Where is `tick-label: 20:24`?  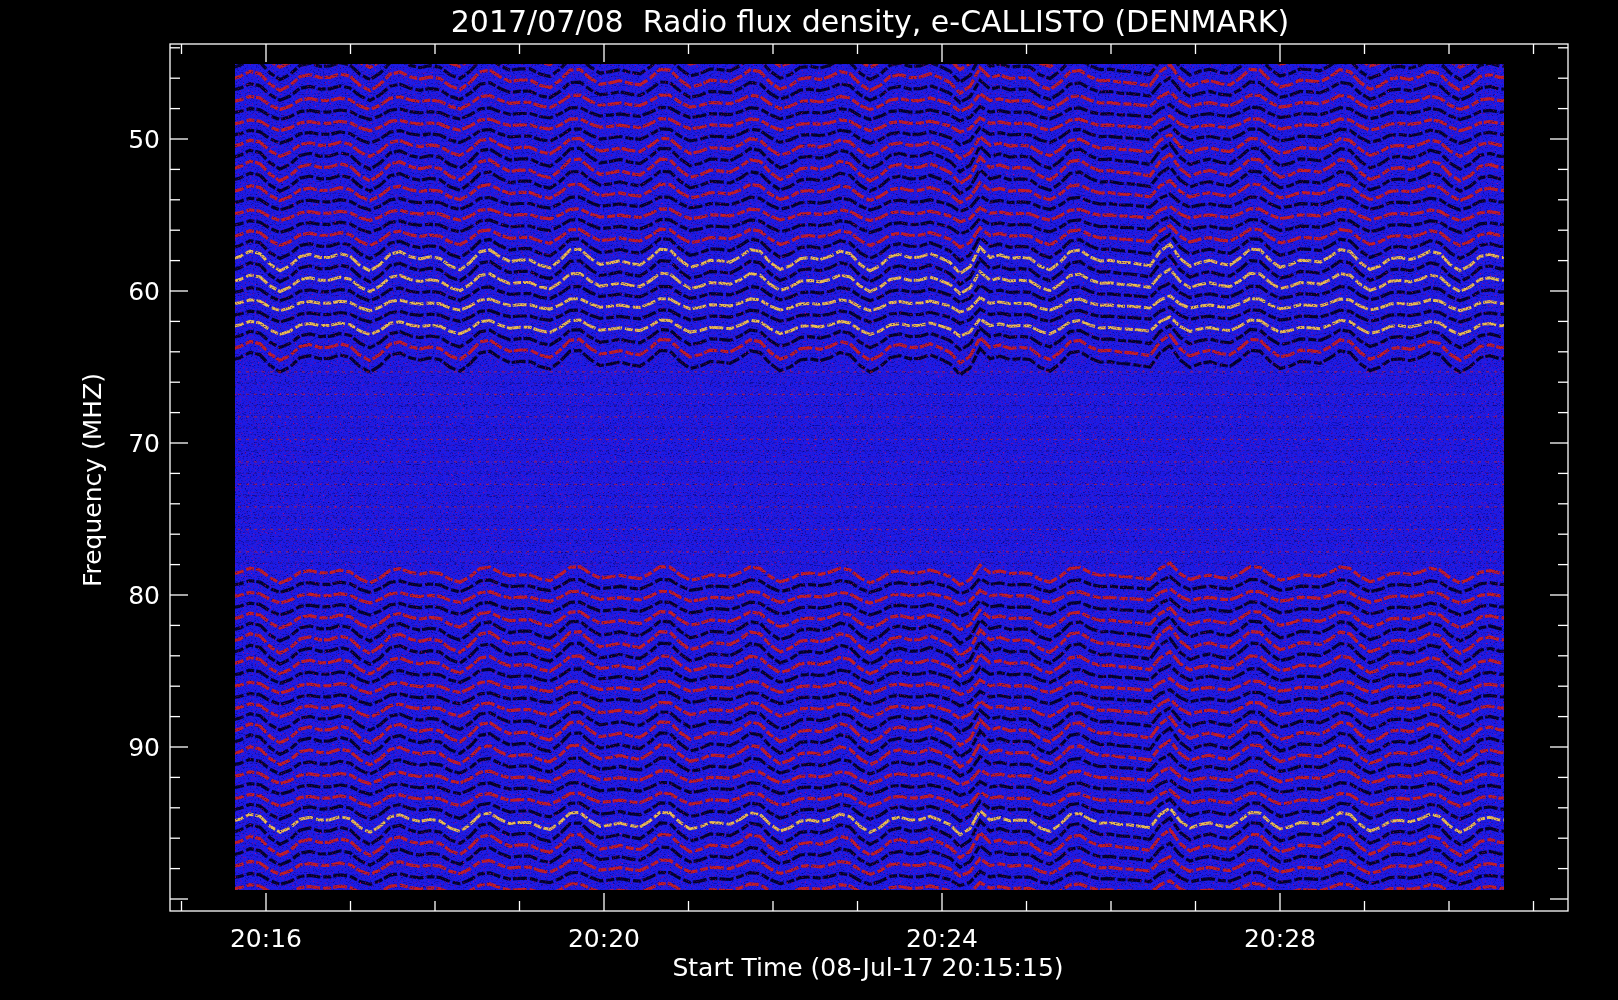
tick-label: 20:24 is located at coordinates (942, 938).